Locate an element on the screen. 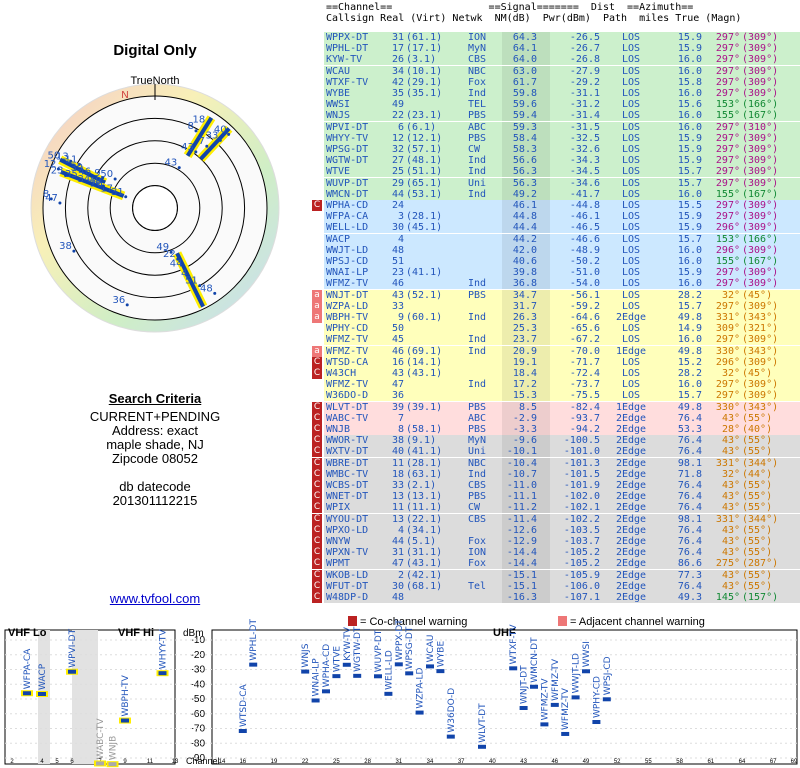 The width and height of the screenshot is (800, 768). cell-dist: 16.0 is located at coordinates (689, 93).